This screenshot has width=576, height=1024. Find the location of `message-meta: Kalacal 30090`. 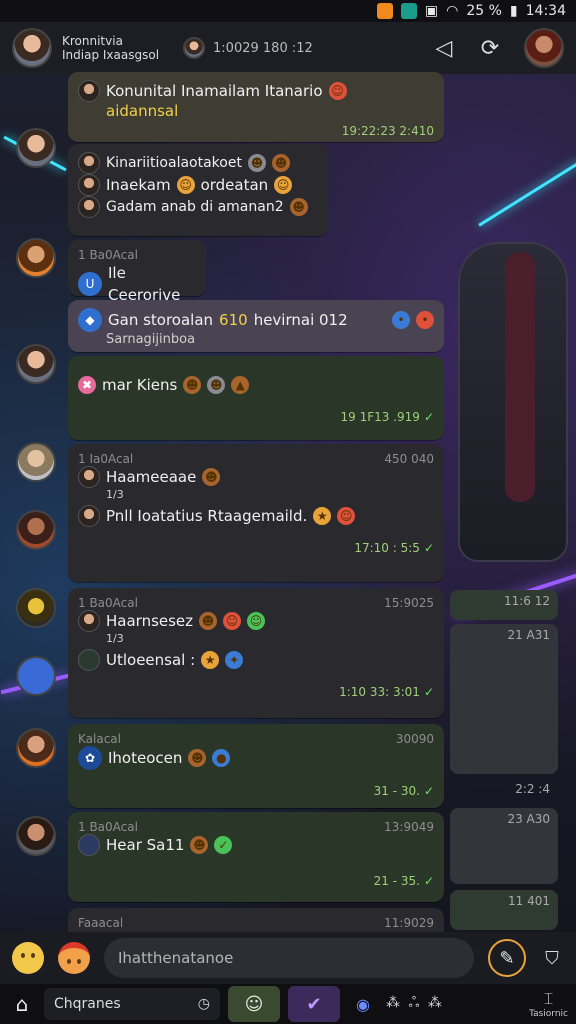

message-meta: Kalacal 30090 is located at coordinates (256, 739).